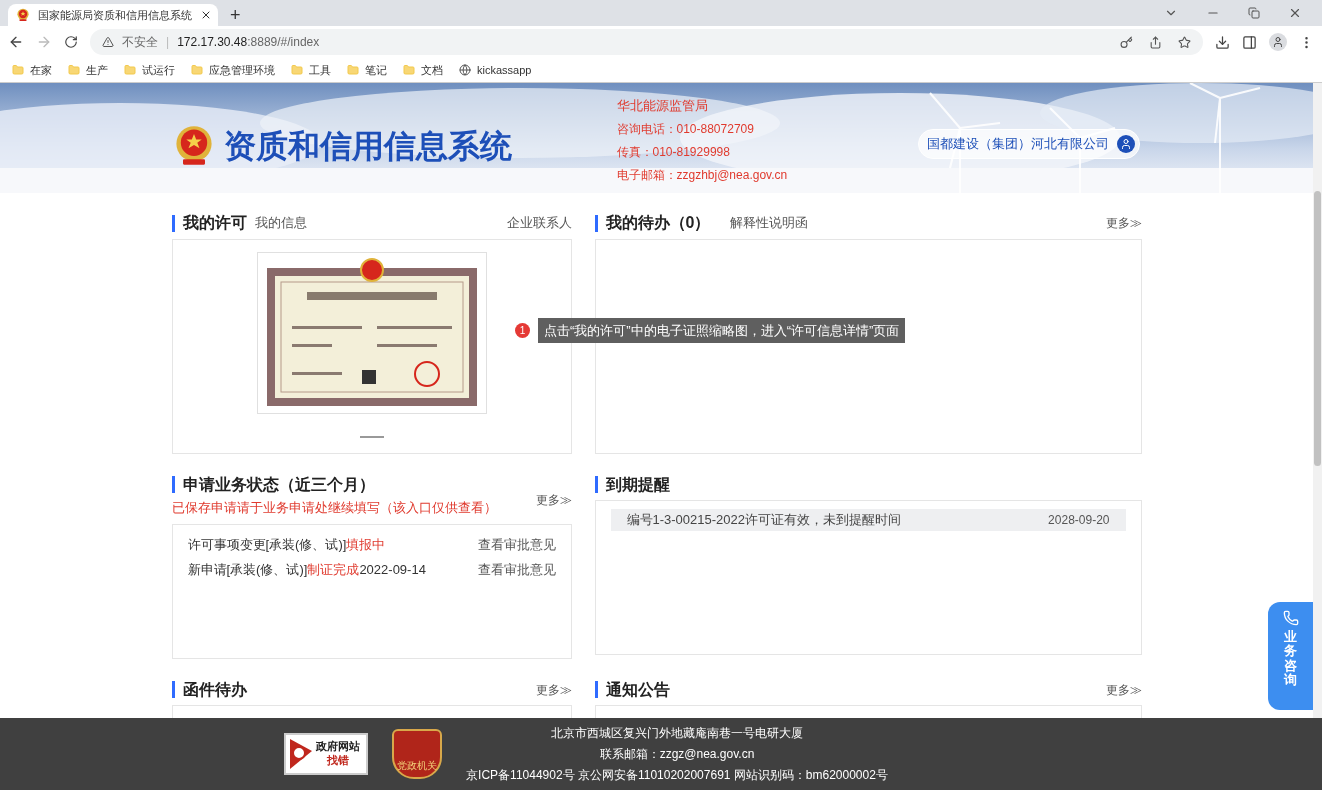  Describe the element at coordinates (113, 15) in the screenshot. I see `browser-tab: 国家能源局资质和信用信息系统` at that location.